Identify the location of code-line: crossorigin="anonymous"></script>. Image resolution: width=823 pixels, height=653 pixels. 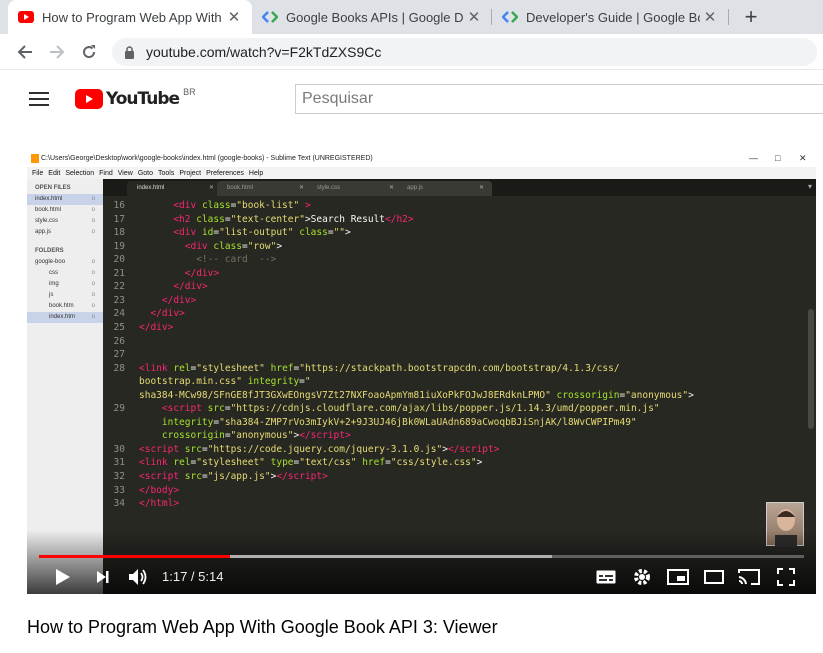
(256, 436).